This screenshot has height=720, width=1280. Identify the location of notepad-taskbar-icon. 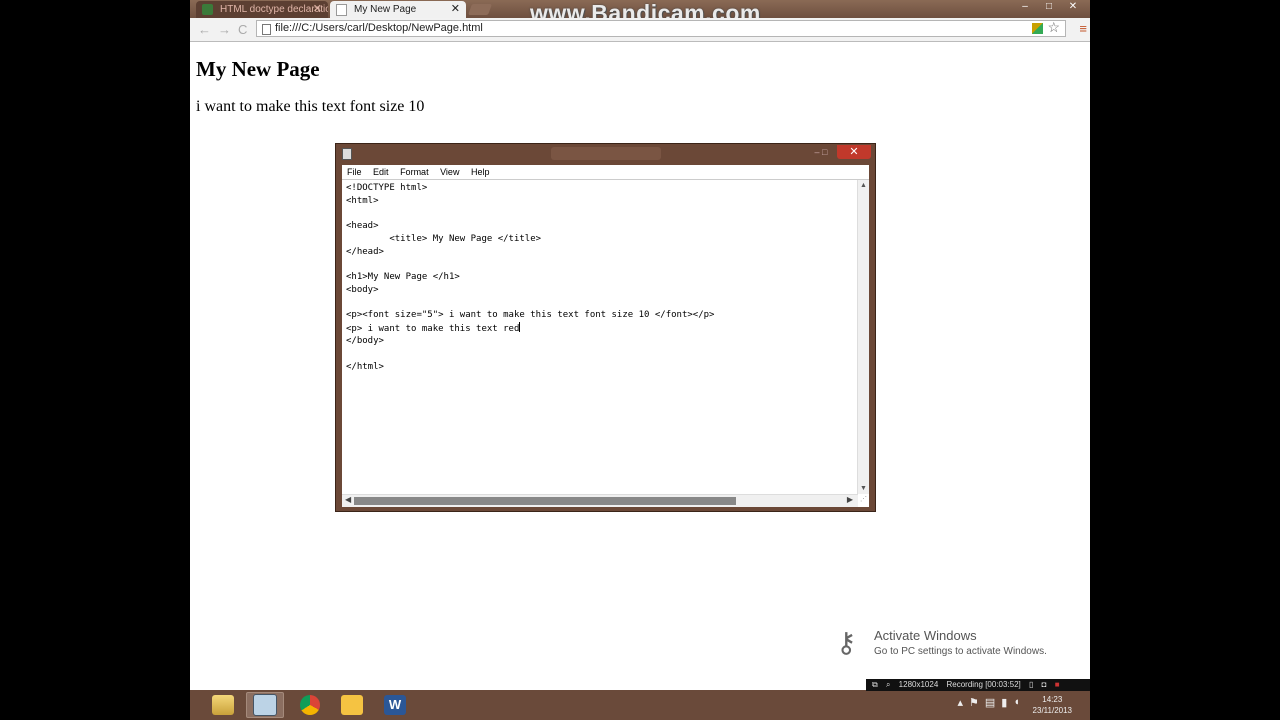
(265, 705).